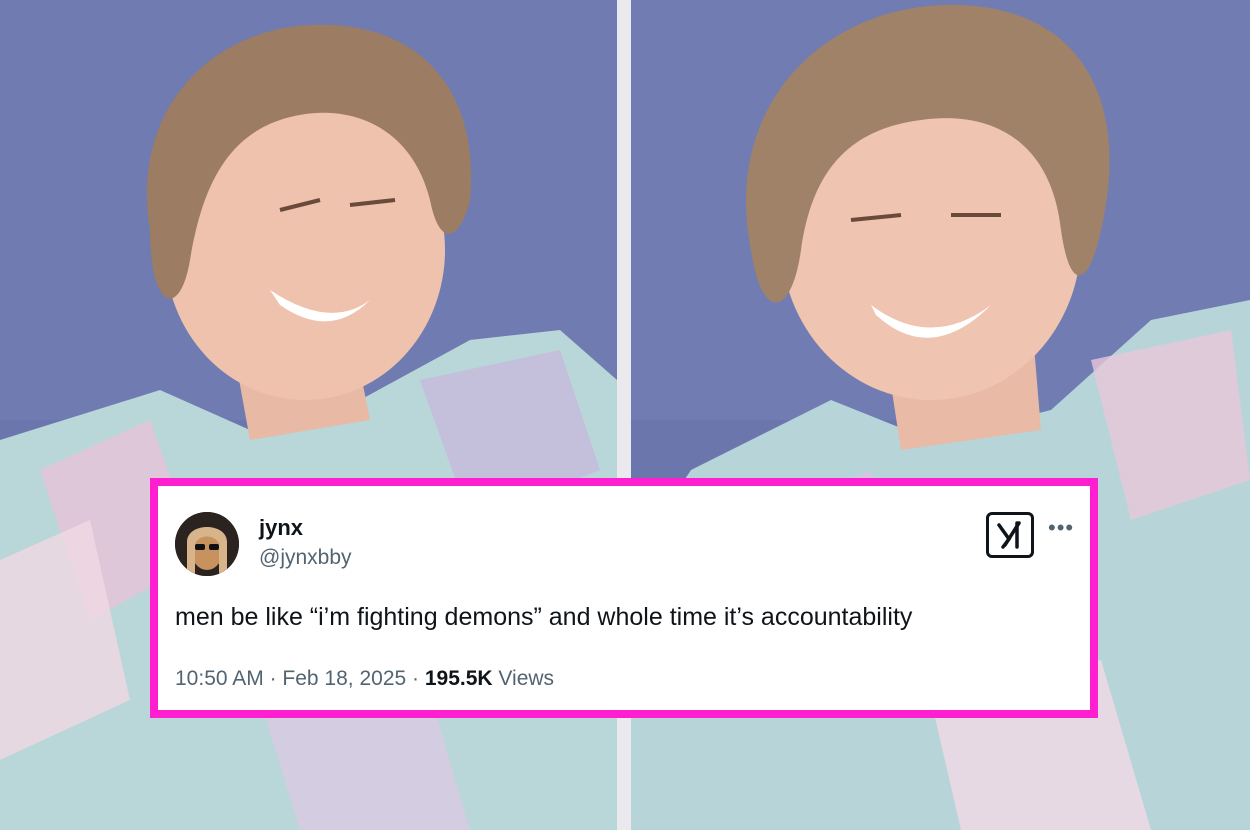 This screenshot has width=1250, height=830. Describe the element at coordinates (207, 544) in the screenshot. I see `avatar` at that location.